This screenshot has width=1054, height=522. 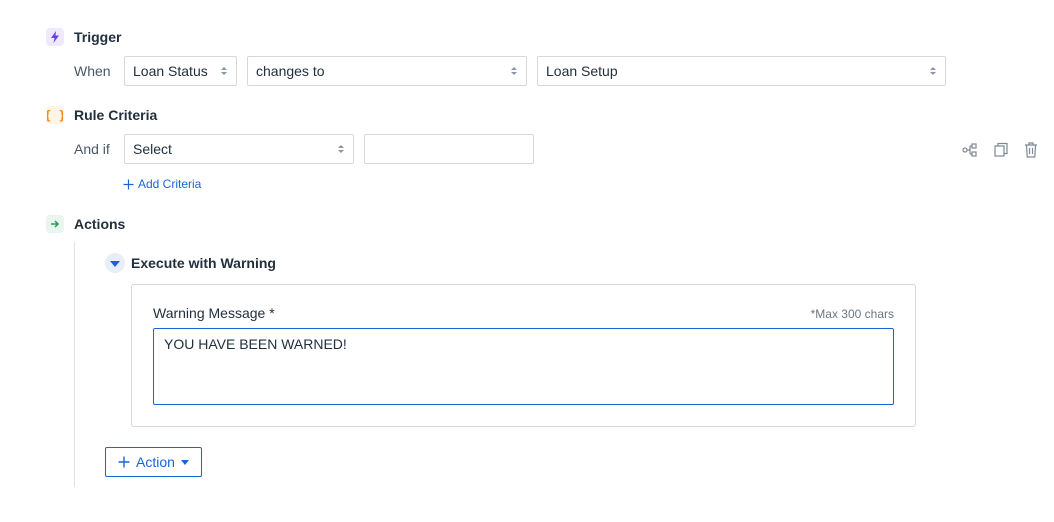 What do you see at coordinates (92, 149) in the screenshot?
I see `and-if-label: And if` at bounding box center [92, 149].